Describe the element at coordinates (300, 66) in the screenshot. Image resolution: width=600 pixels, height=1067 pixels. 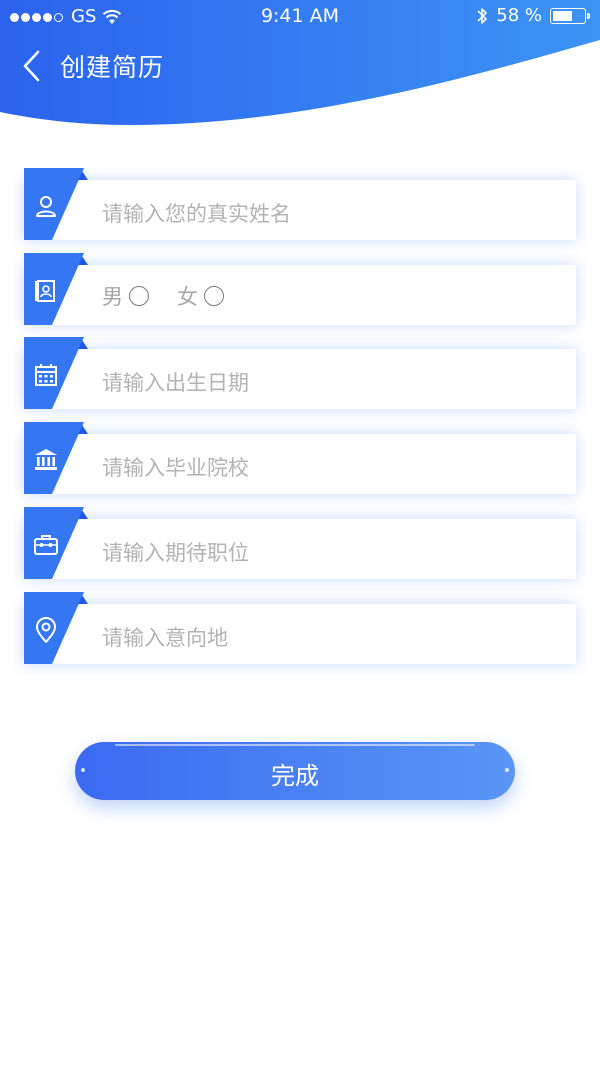
I see `nav-bar: 创建简历` at that location.